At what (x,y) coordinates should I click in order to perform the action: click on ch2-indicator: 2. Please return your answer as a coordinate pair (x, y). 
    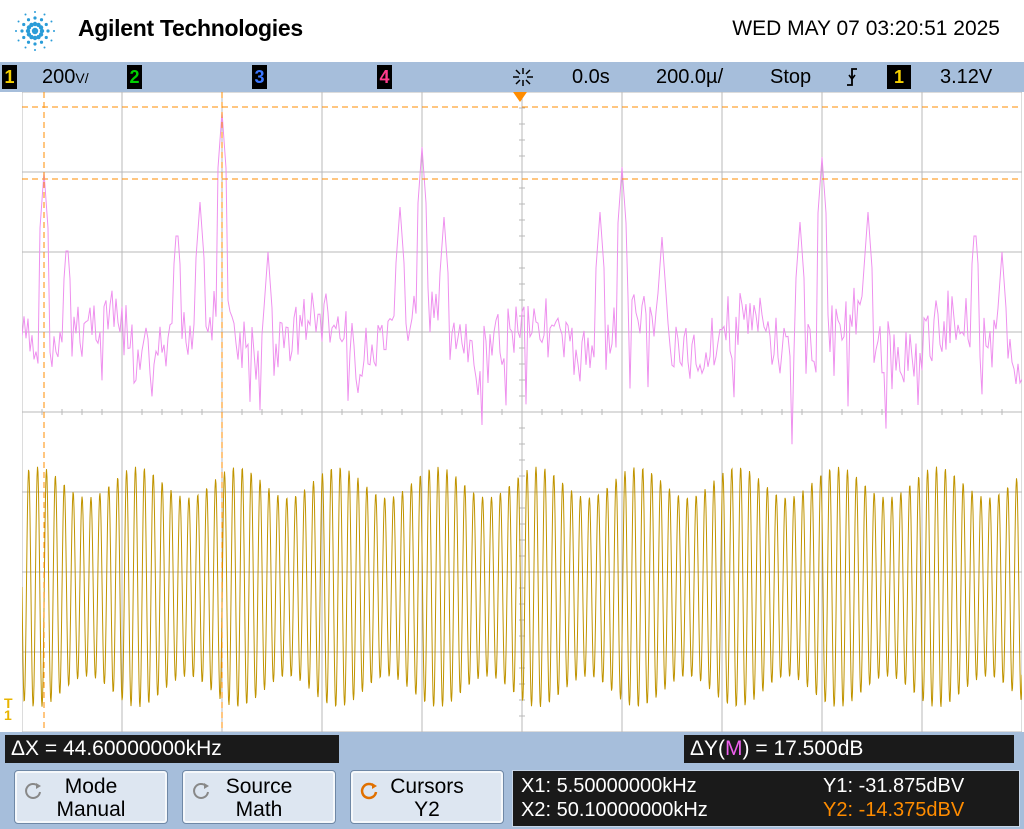
    Looking at the image, I should click on (134, 77).